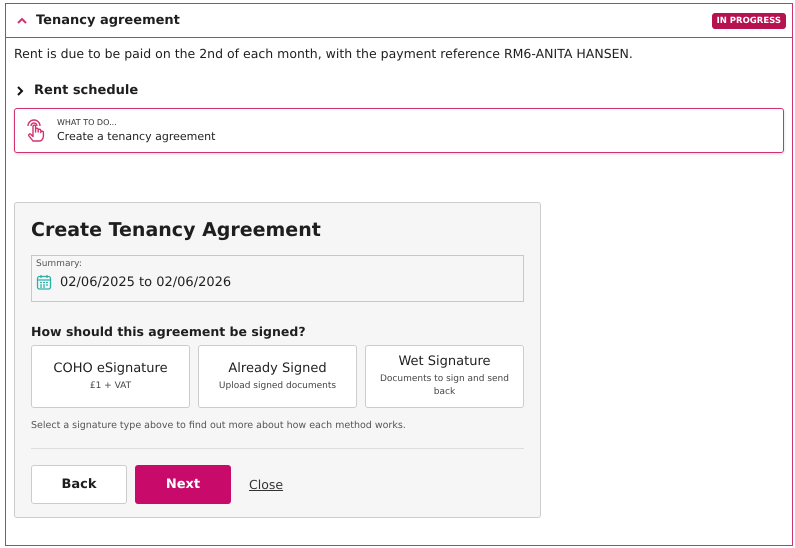 The image size is (795, 548). What do you see at coordinates (59, 264) in the screenshot?
I see `summary-label: Summary:` at bounding box center [59, 264].